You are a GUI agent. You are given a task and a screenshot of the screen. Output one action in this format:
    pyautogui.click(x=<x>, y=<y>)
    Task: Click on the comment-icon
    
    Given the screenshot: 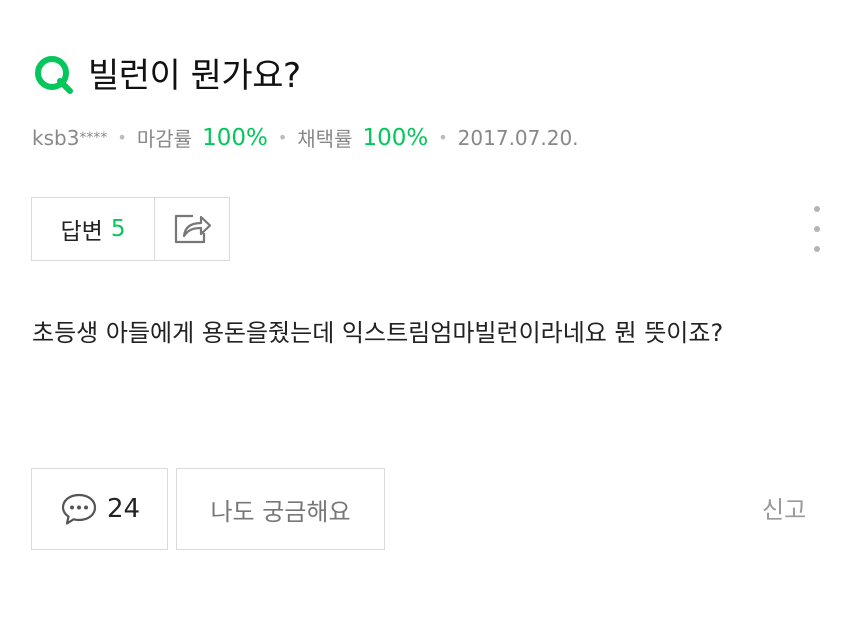 What is the action you would take?
    pyautogui.click(x=79, y=509)
    